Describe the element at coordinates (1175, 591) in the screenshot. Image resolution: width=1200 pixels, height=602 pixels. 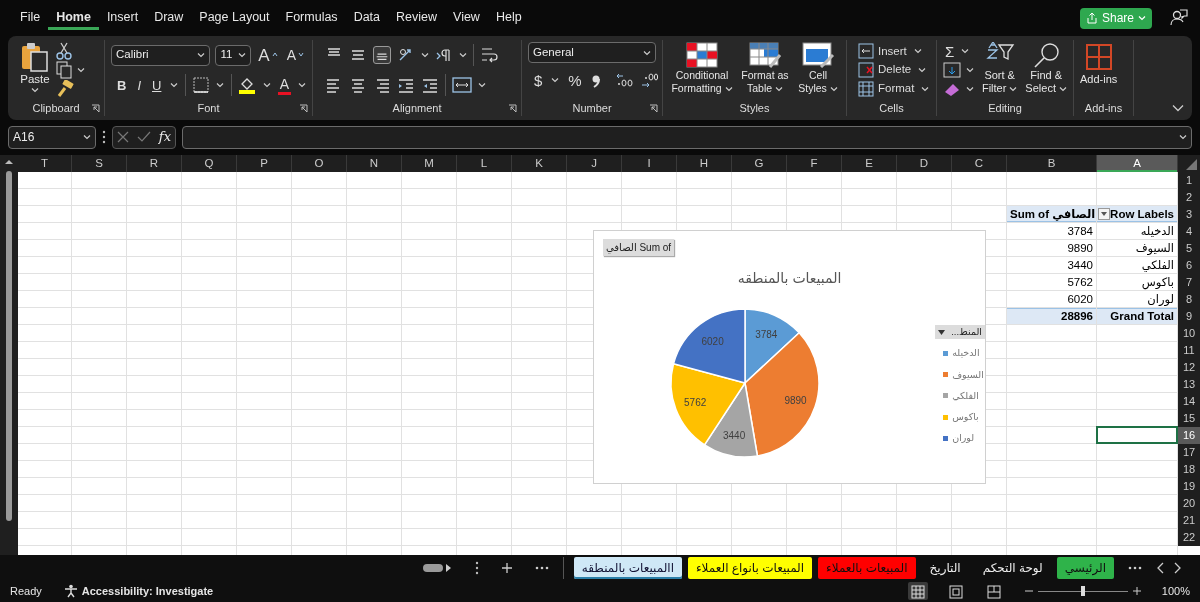
I see `zoom-level: 100%` at that location.